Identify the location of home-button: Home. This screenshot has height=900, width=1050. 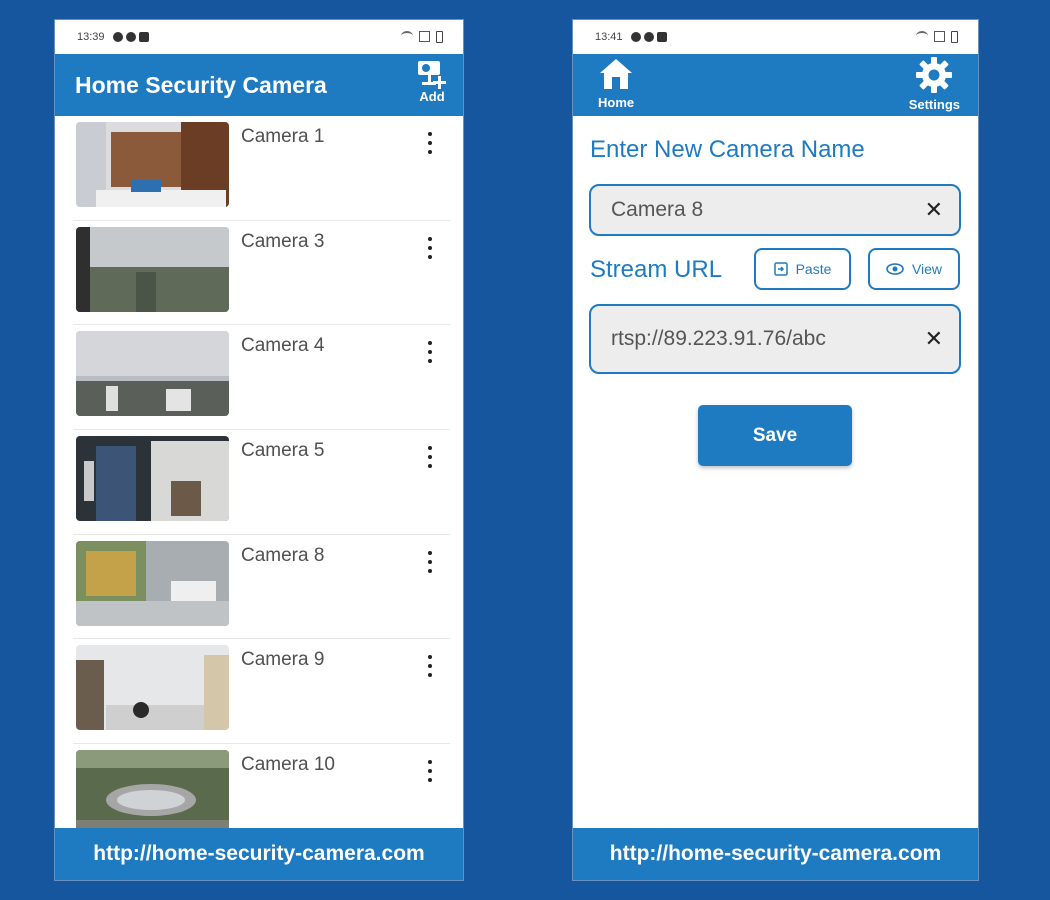
(616, 83).